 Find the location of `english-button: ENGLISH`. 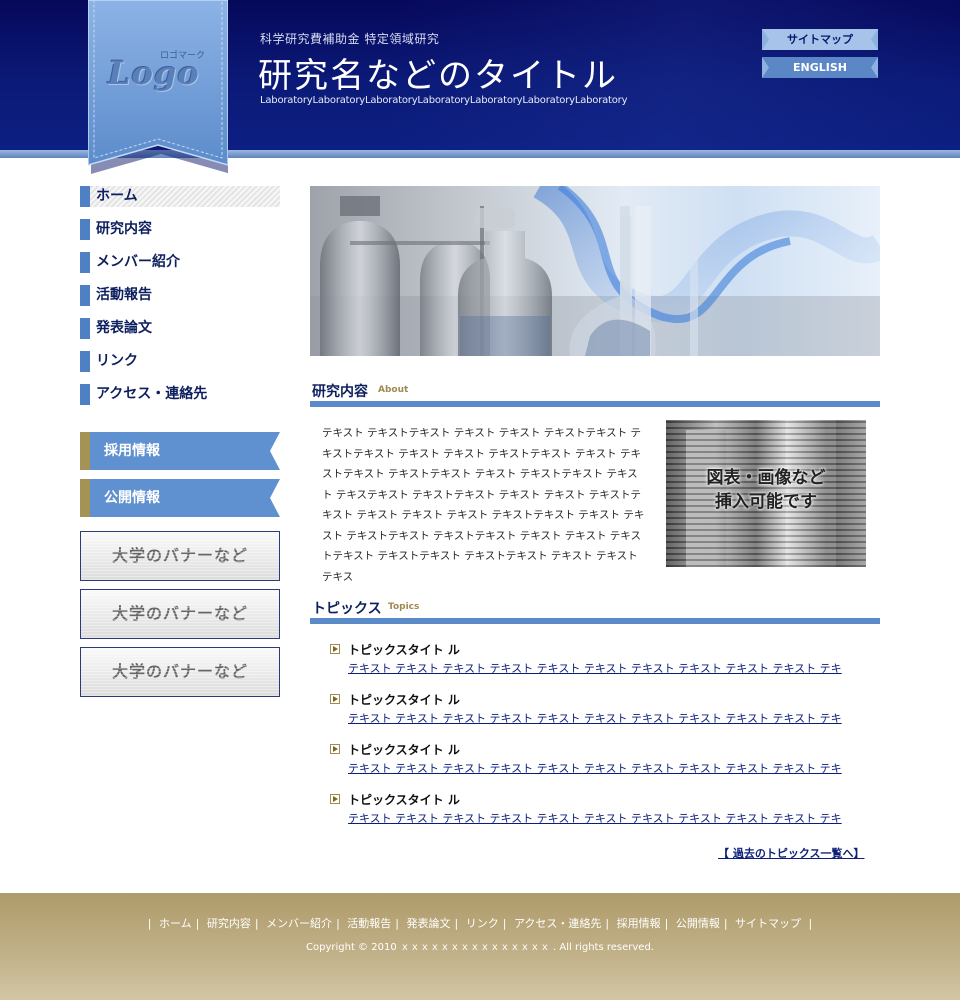

english-button: ENGLISH is located at coordinates (820, 67).